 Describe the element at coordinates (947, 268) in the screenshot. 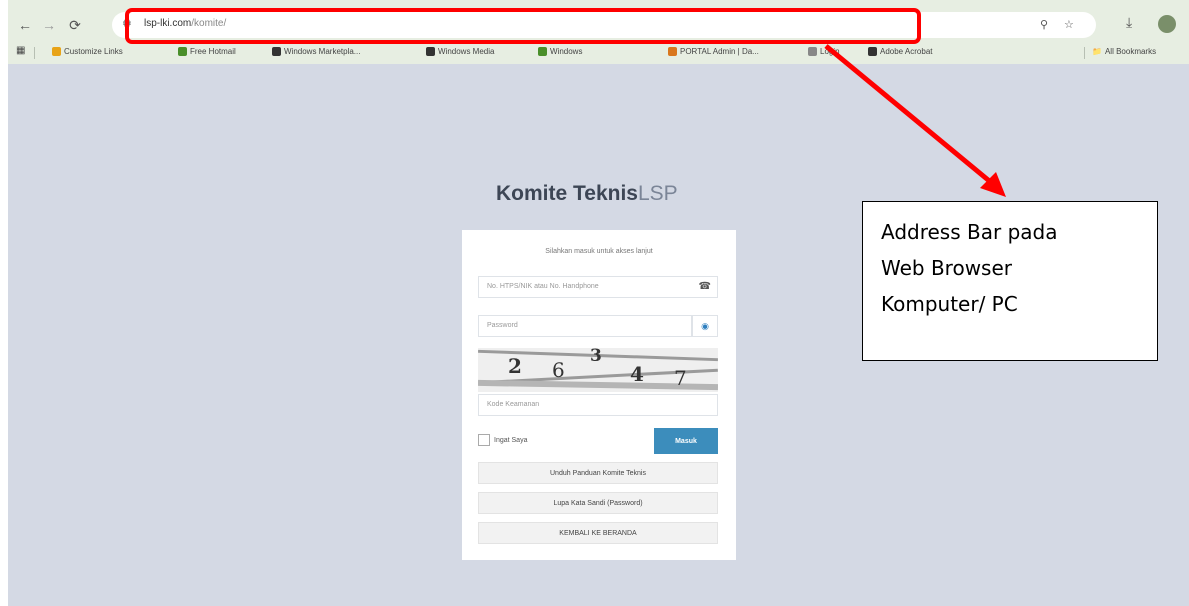

I see `callout-line: Web Browser` at that location.